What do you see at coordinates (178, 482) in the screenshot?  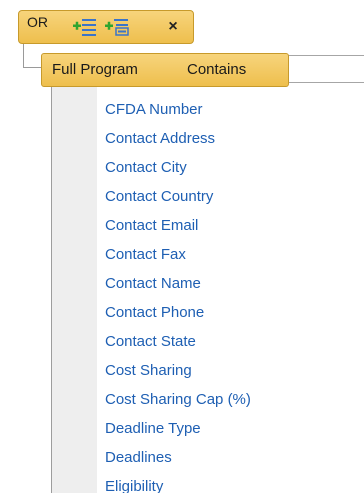 I see `field-option: Eligibility` at bounding box center [178, 482].